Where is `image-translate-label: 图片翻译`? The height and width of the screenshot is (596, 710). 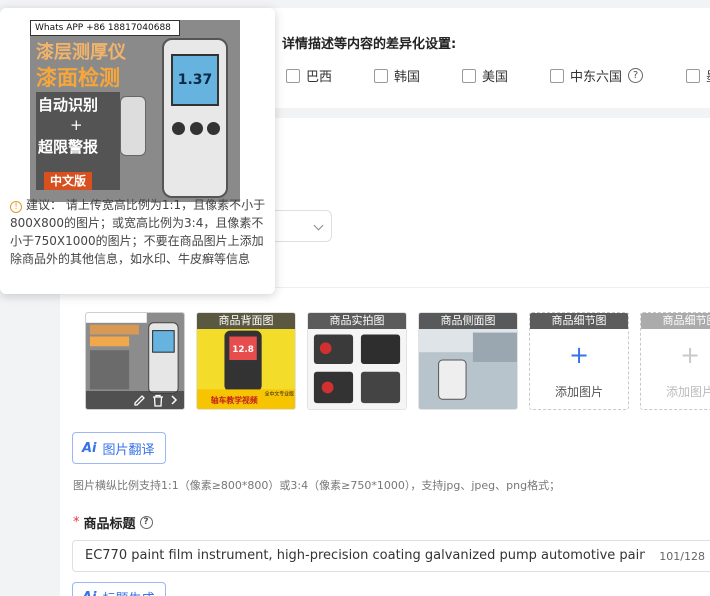 image-translate-label: 图片翻译 is located at coordinates (128, 450).